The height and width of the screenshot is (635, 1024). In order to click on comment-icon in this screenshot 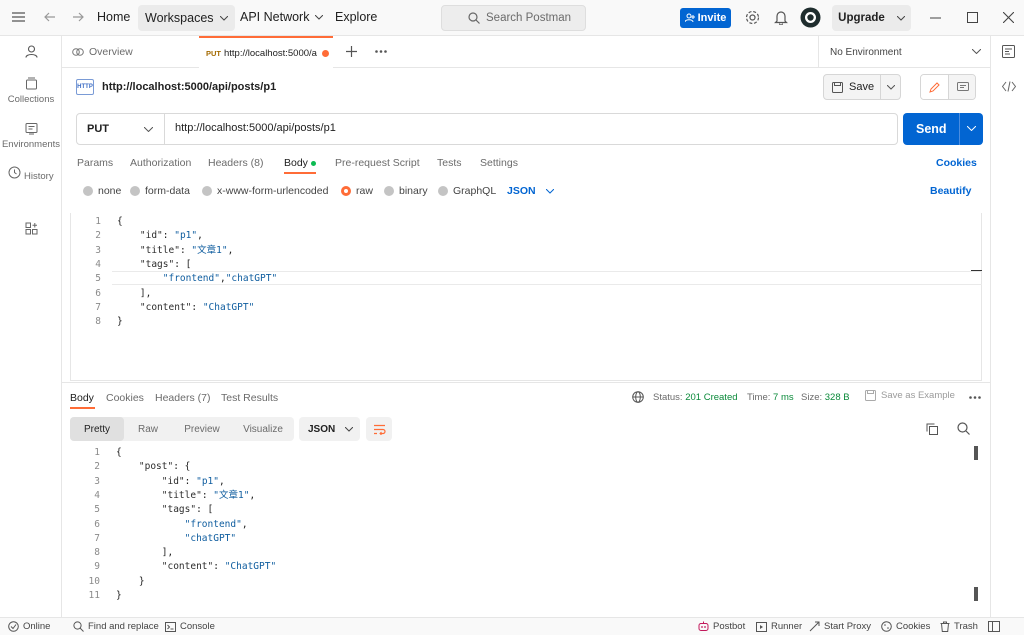, I will do `click(962, 87)`.